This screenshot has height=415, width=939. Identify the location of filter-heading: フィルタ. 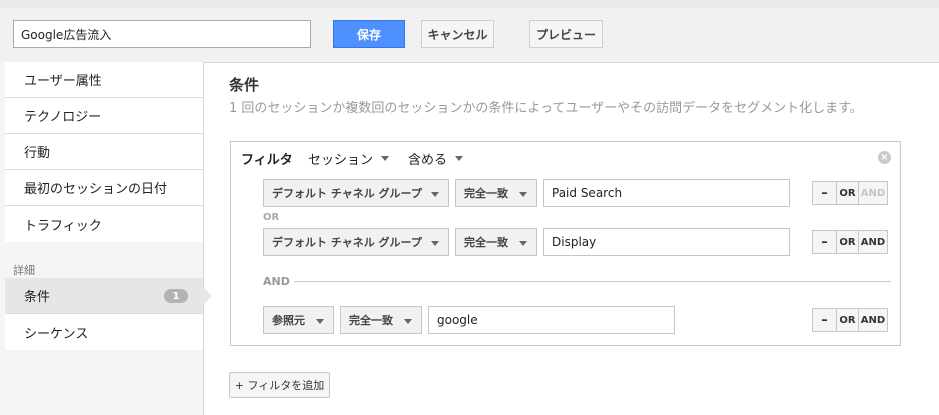
(267, 160).